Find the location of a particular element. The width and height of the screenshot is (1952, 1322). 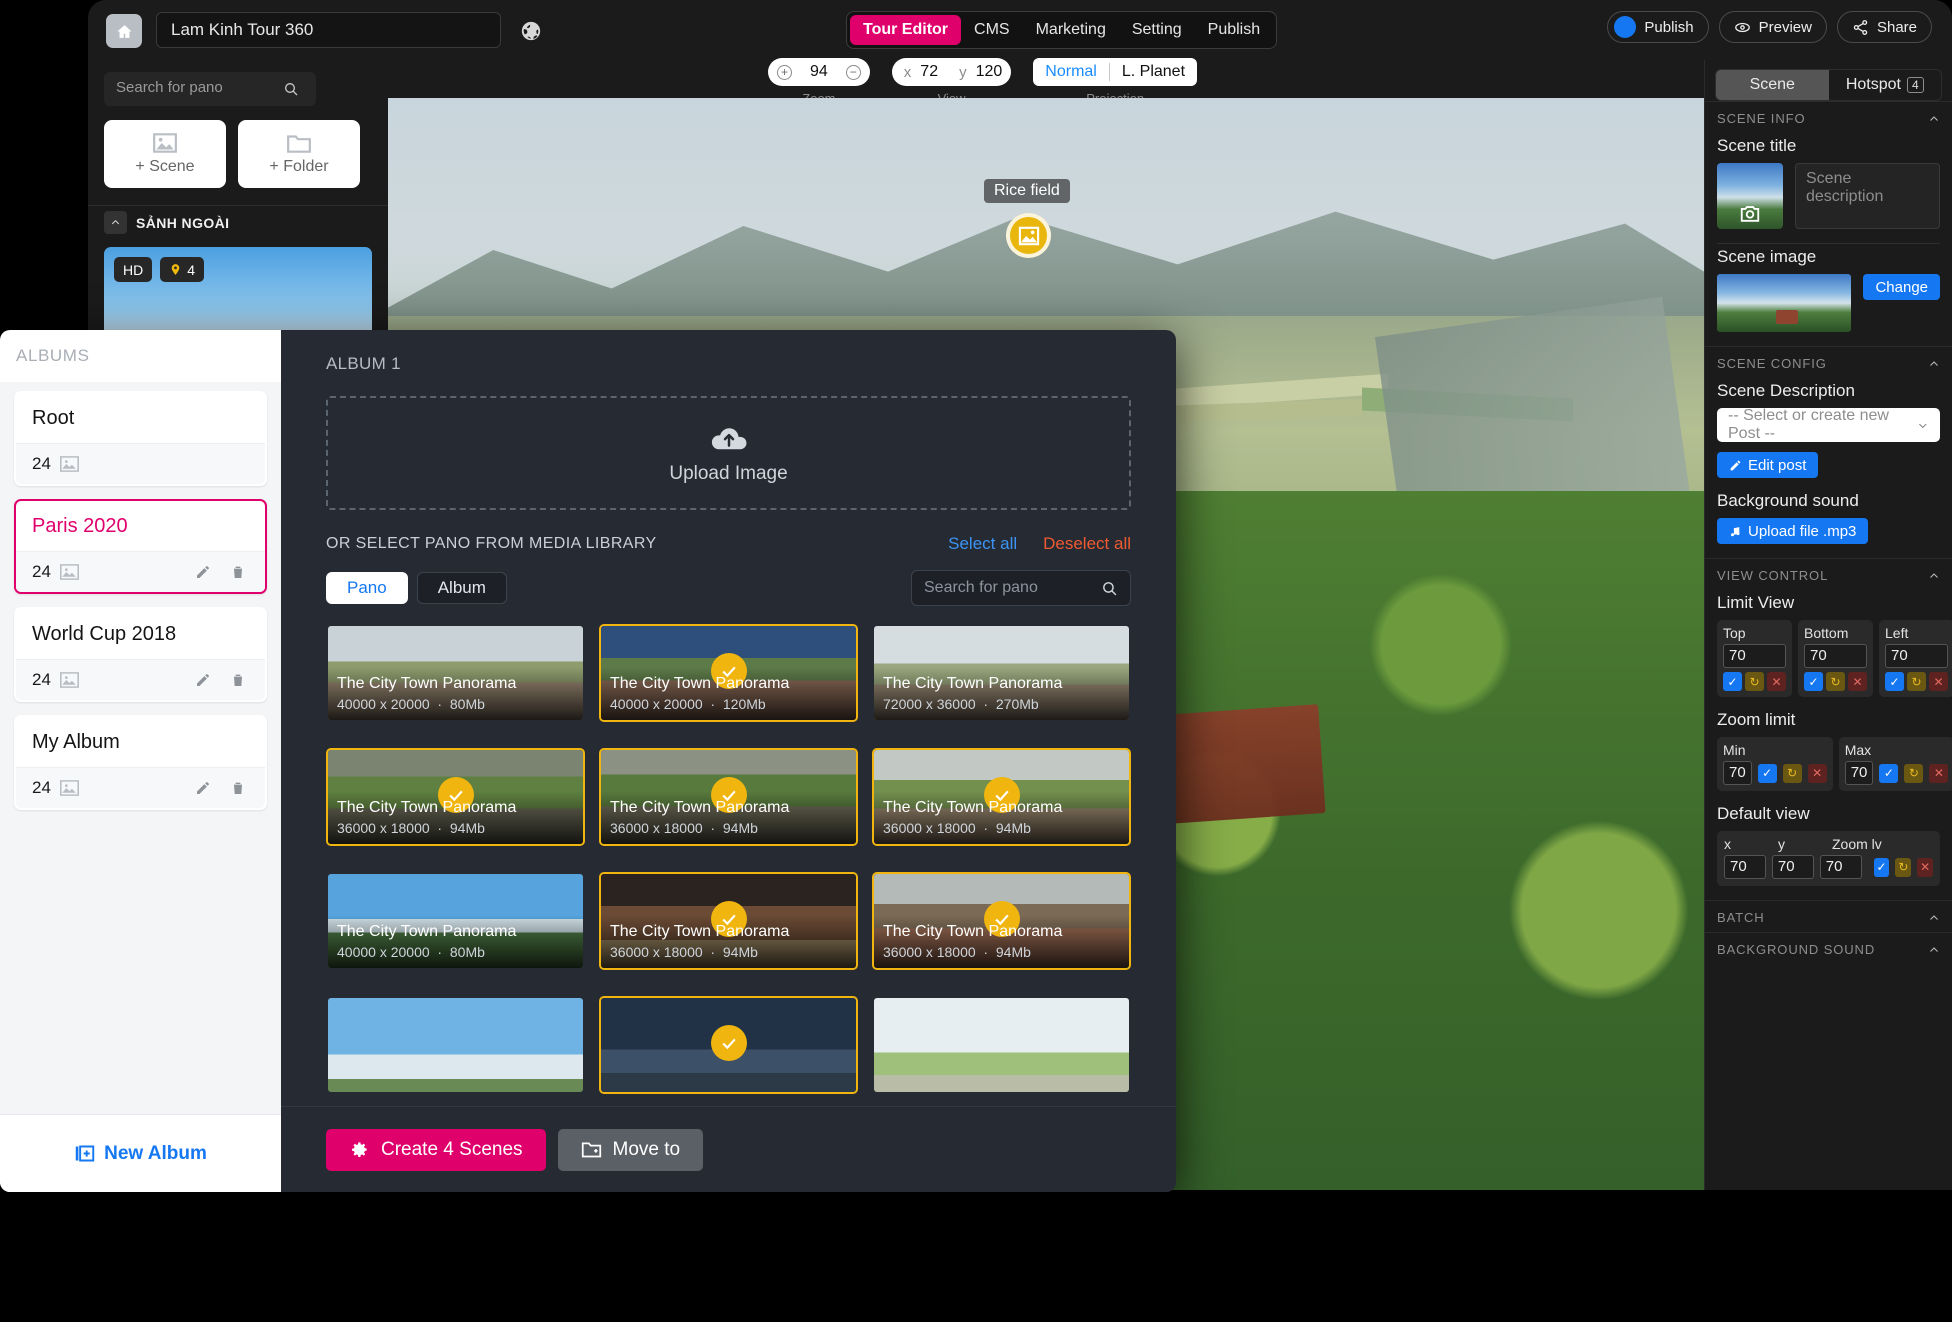

section-scene-info-header: SCENE INFO is located at coordinates (1828, 117).